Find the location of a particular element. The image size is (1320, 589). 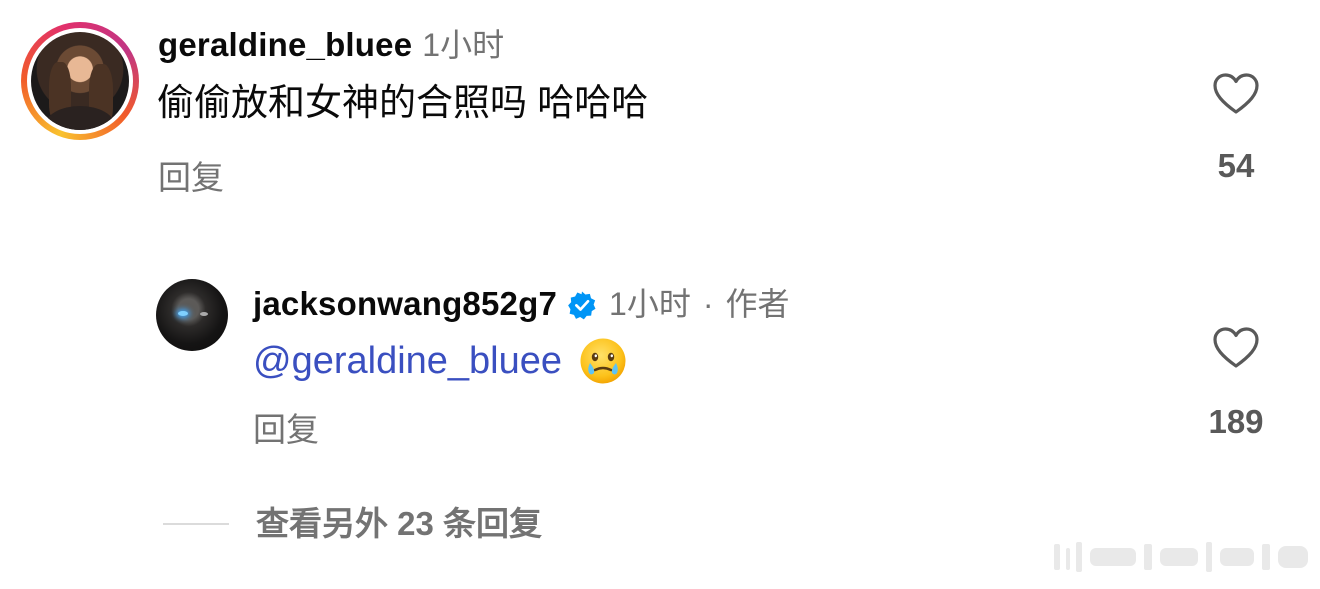

comment-username: jacksonwang852g7 is located at coordinates (405, 304).